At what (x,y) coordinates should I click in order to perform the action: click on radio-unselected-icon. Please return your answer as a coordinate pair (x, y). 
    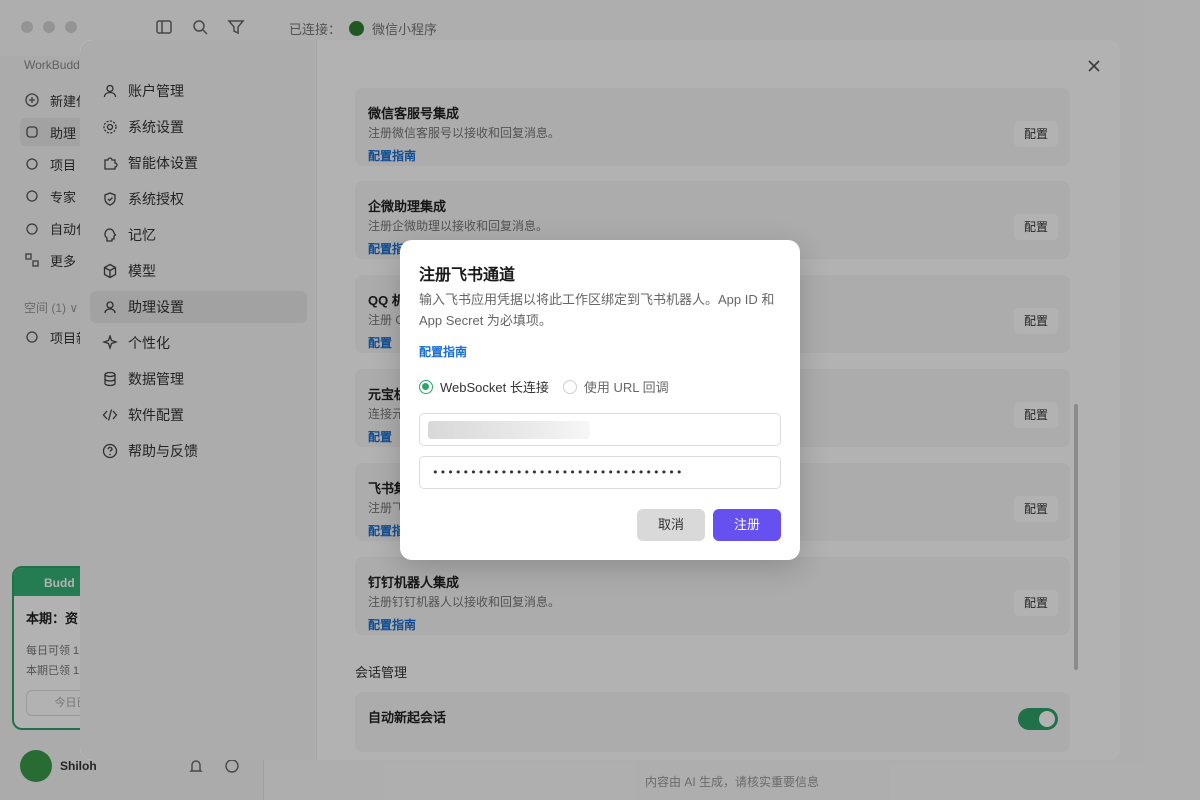
    Looking at the image, I should click on (569, 386).